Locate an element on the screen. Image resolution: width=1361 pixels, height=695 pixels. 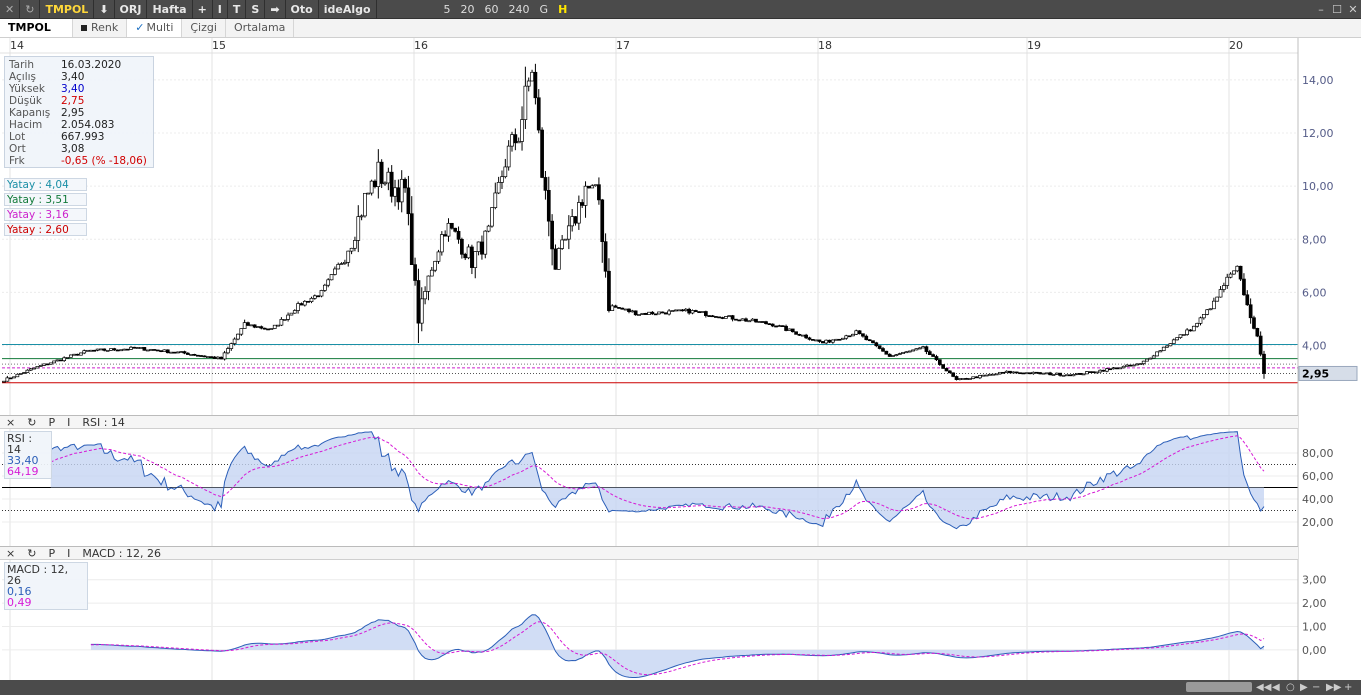
x-tick-label-19: 19 is located at coordinates (1034, 45).